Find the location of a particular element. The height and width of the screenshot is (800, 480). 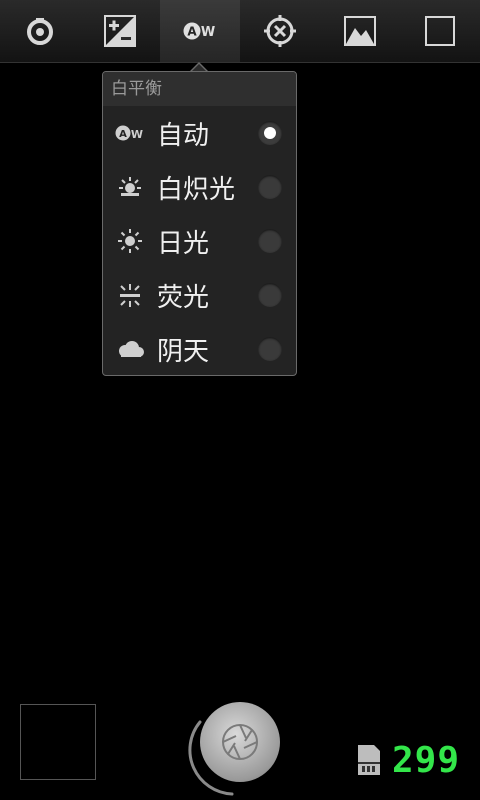

exposure-button is located at coordinates (120, 31).